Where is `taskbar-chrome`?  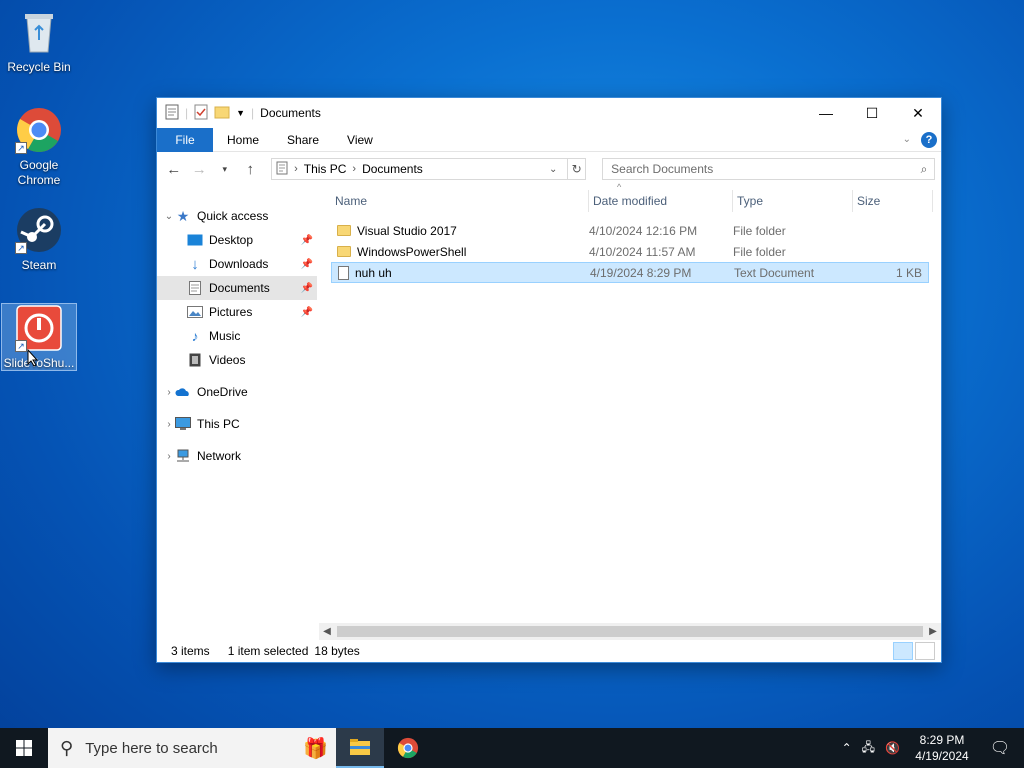 taskbar-chrome is located at coordinates (408, 748).